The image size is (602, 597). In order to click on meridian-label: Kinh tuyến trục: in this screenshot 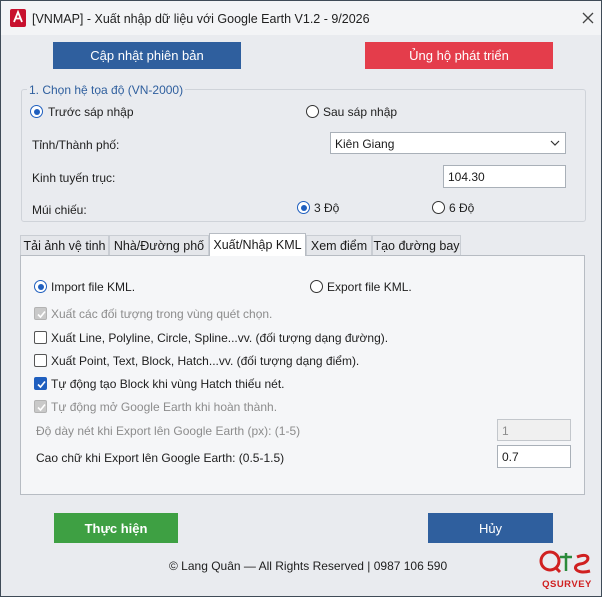, I will do `click(74, 178)`.